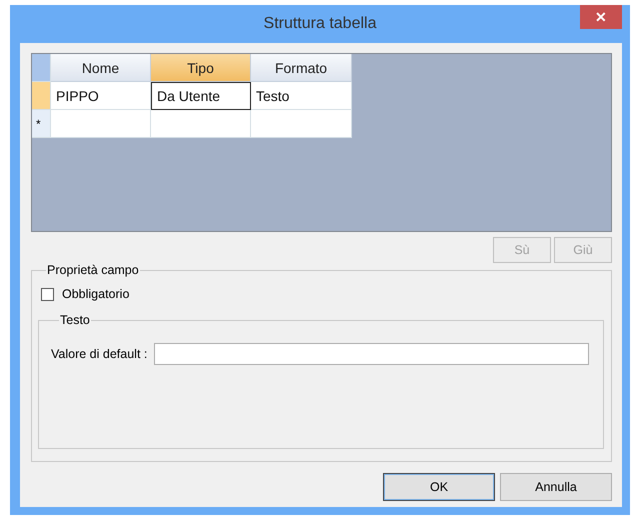 This screenshot has width=634, height=517. I want to click on row-header: *, so click(41, 124).